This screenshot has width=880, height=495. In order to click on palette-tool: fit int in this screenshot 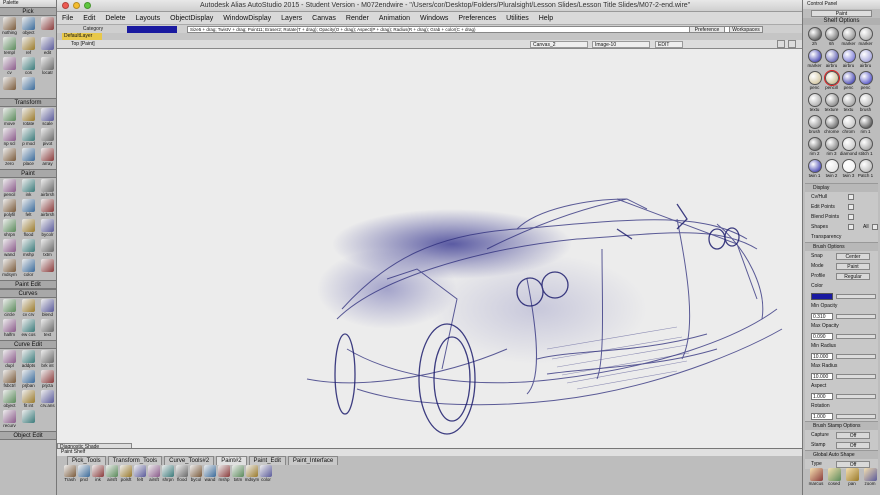, I will do `click(28, 400)`.